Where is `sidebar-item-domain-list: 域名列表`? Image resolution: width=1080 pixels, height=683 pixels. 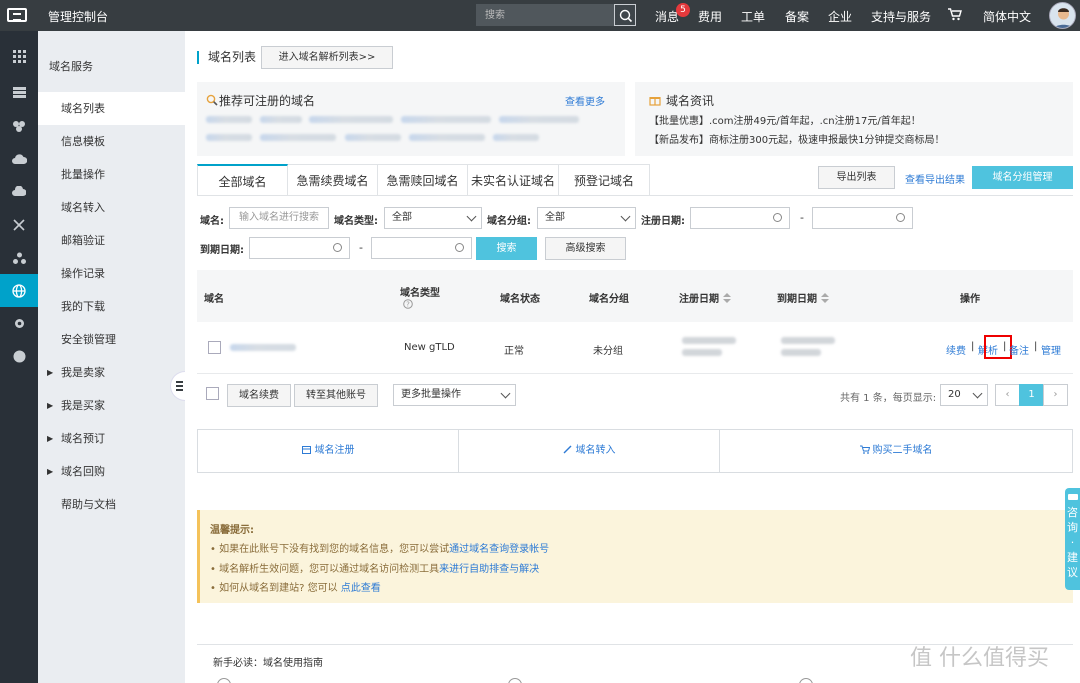
sidebar-item-domain-list: 域名列表 is located at coordinates (111, 108).